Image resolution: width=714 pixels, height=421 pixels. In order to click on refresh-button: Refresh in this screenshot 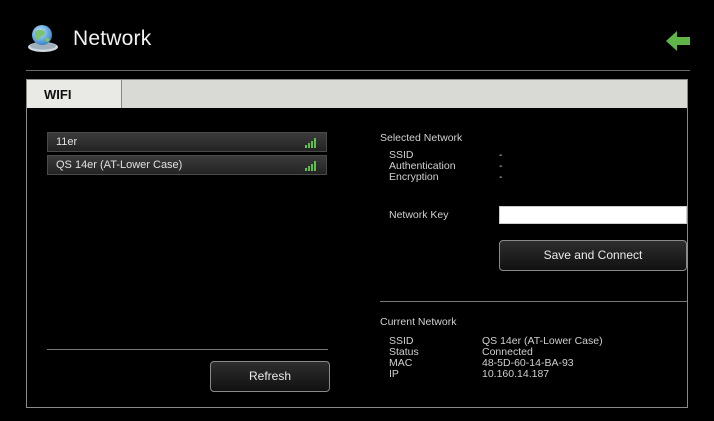, I will do `click(270, 376)`.